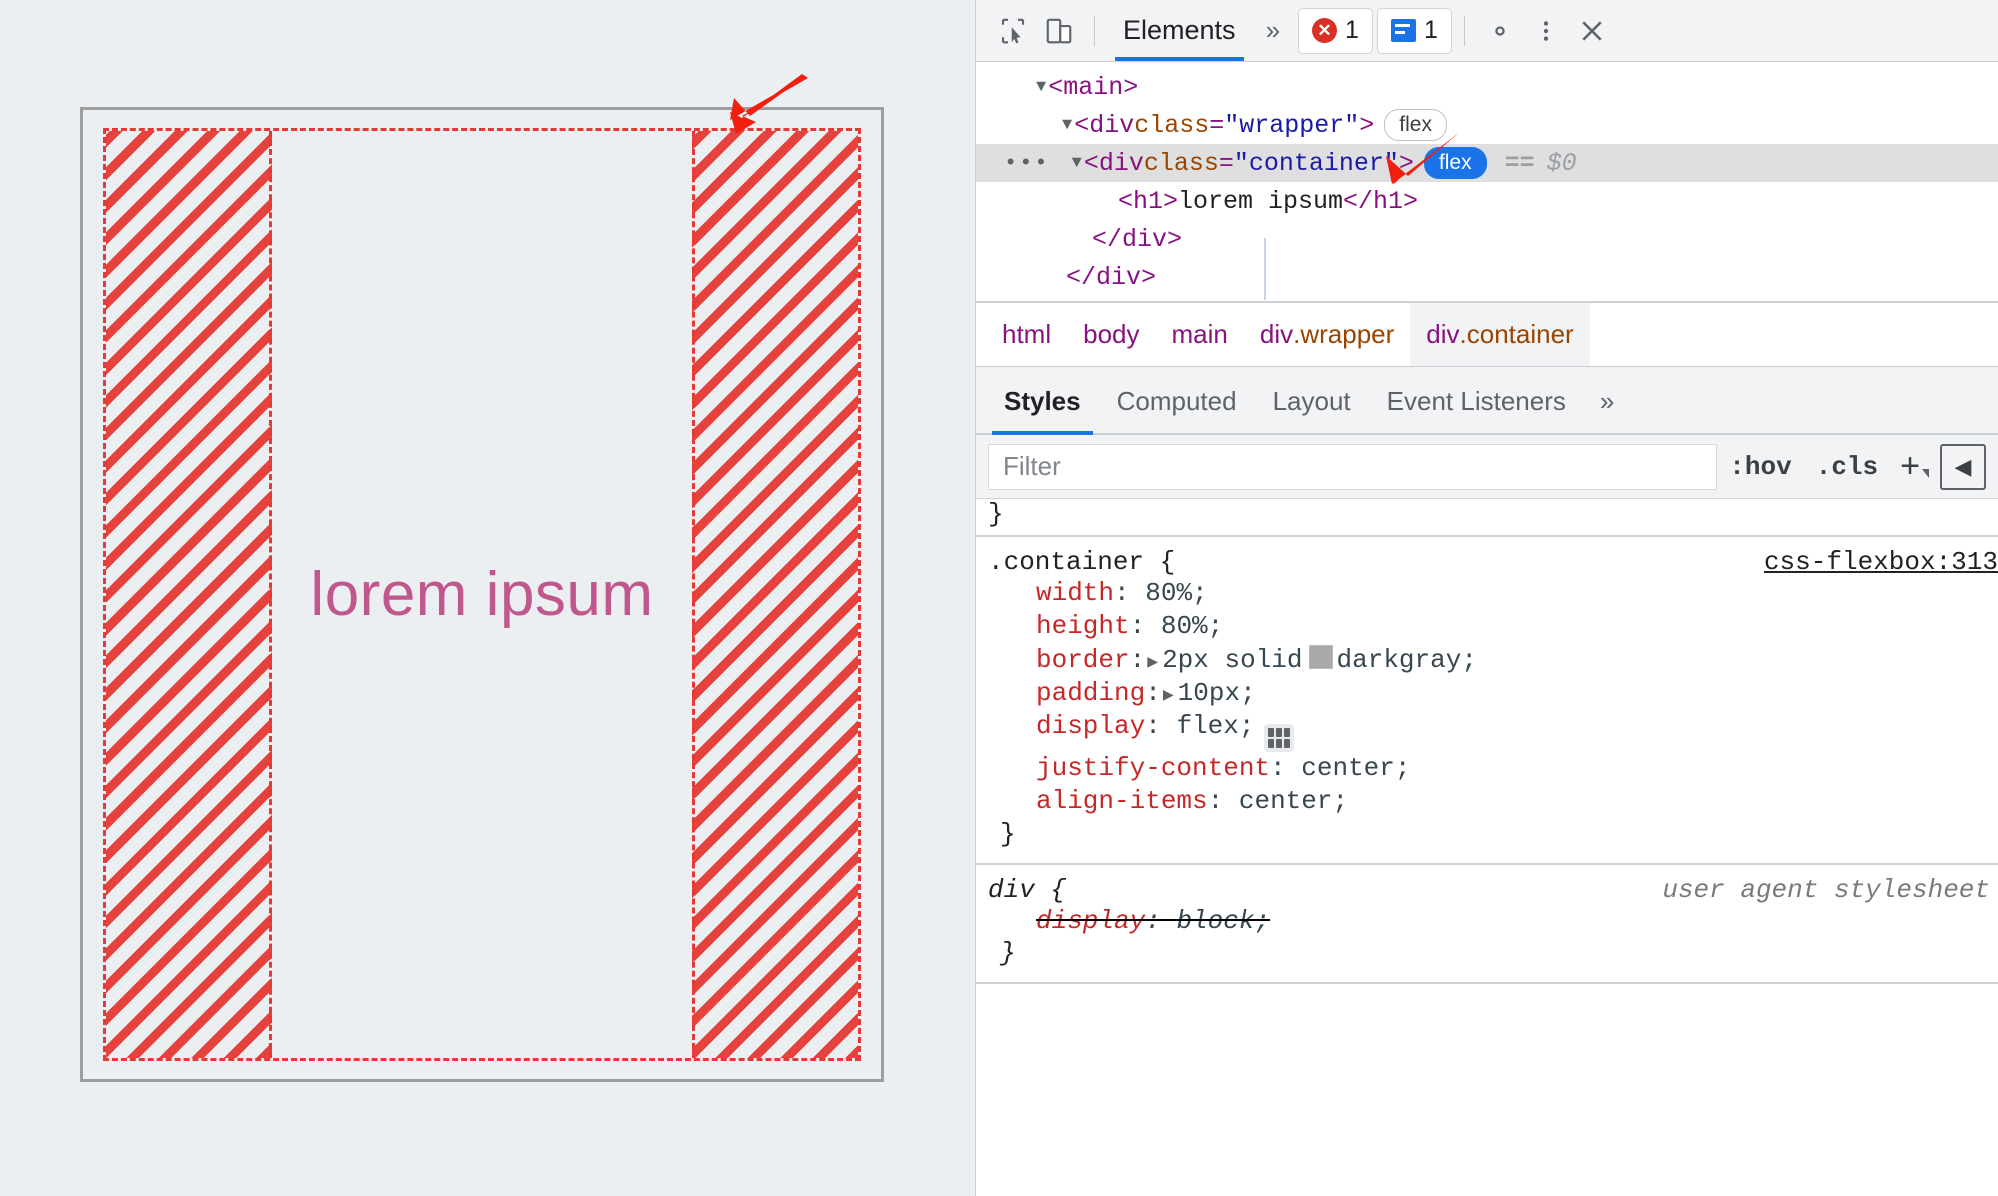 Image resolution: width=1998 pixels, height=1196 pixels. I want to click on breadcrumb-item-html: html, so click(1026, 334).